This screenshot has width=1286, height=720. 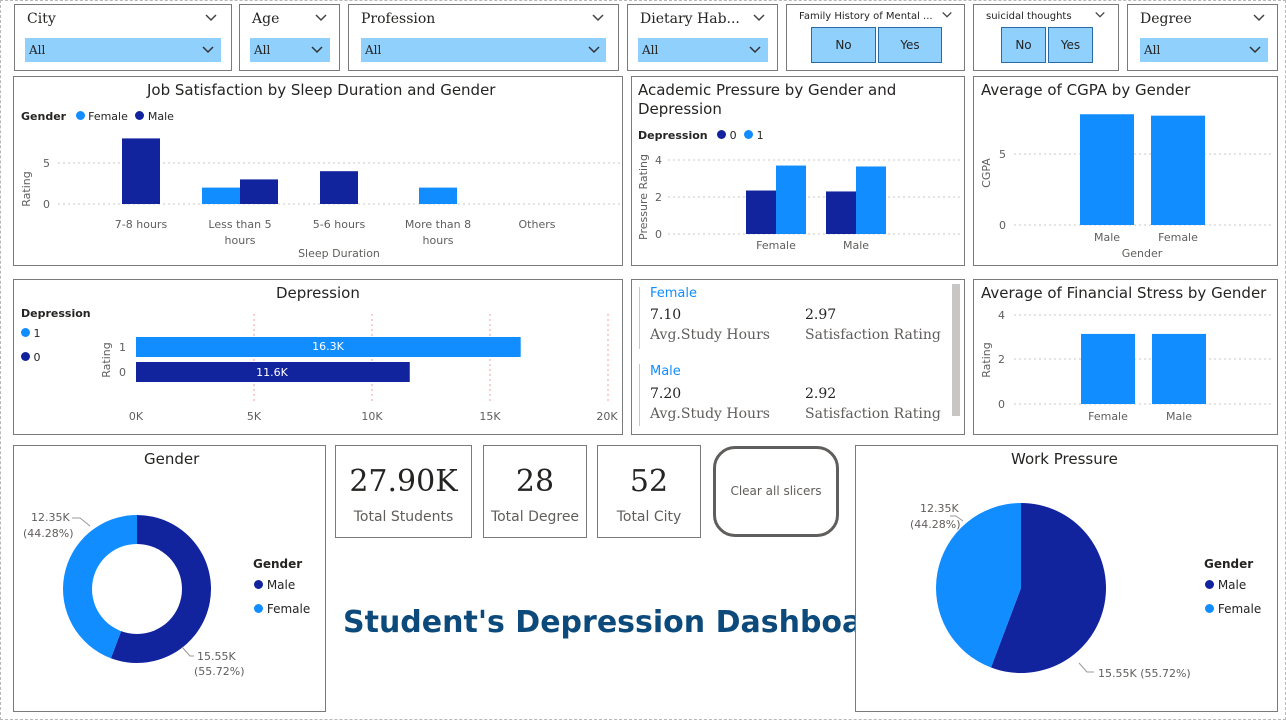 I want to click on card-accent-female, so click(x=639, y=318).